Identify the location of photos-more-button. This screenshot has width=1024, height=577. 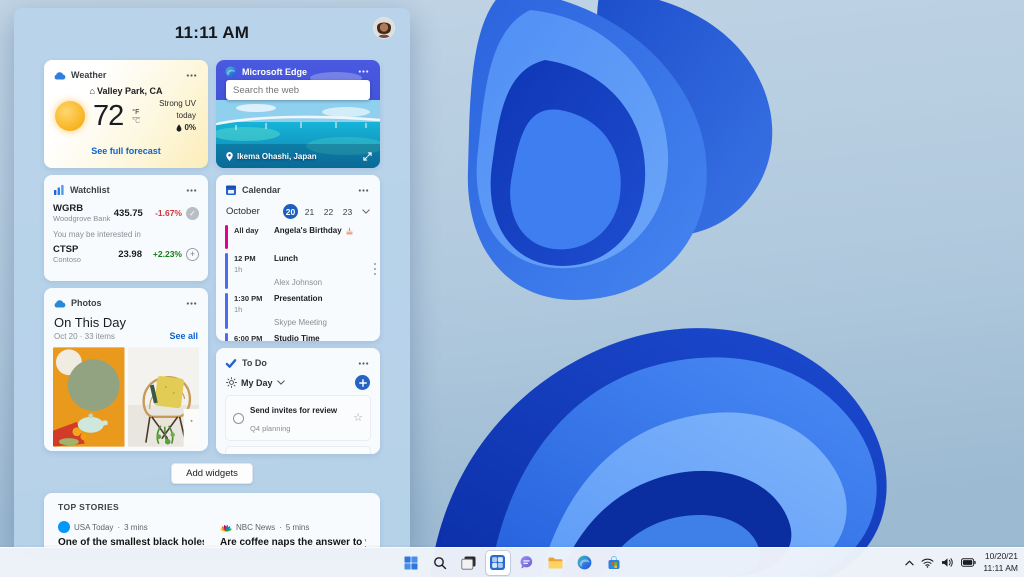
(191, 303).